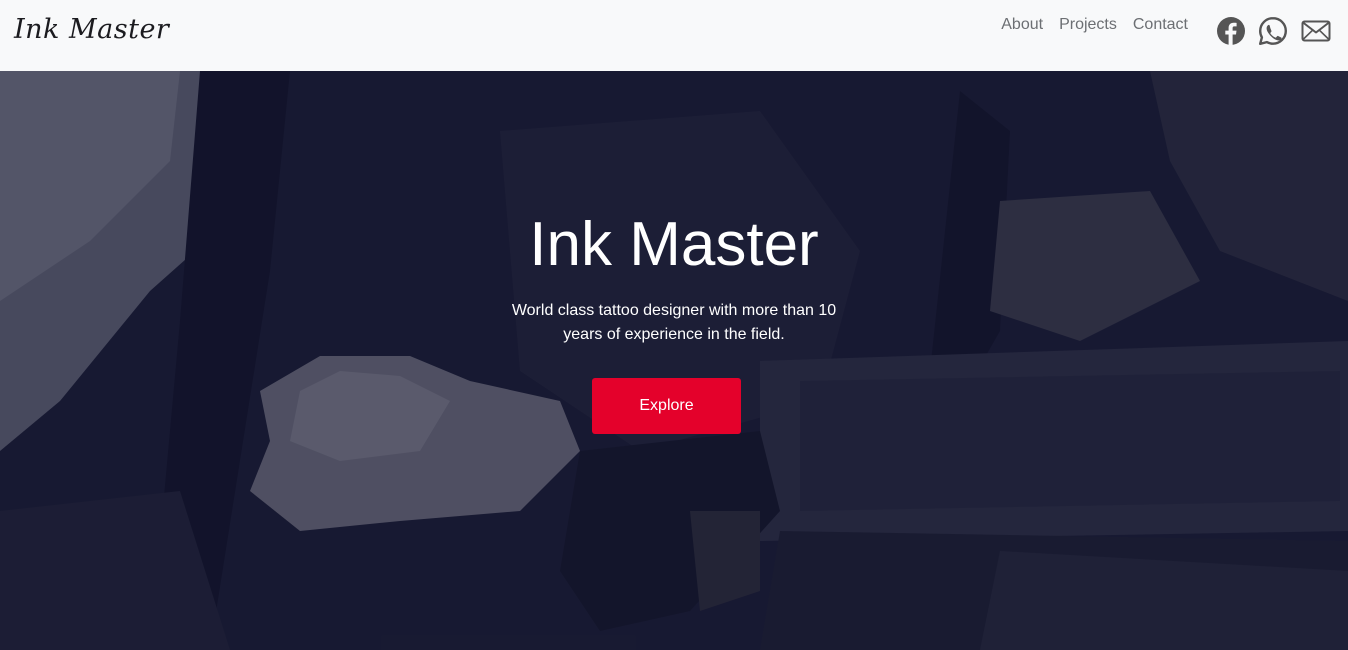 This screenshot has height=650, width=1348. What do you see at coordinates (674, 244) in the screenshot?
I see `hero-title: Ink Master` at bounding box center [674, 244].